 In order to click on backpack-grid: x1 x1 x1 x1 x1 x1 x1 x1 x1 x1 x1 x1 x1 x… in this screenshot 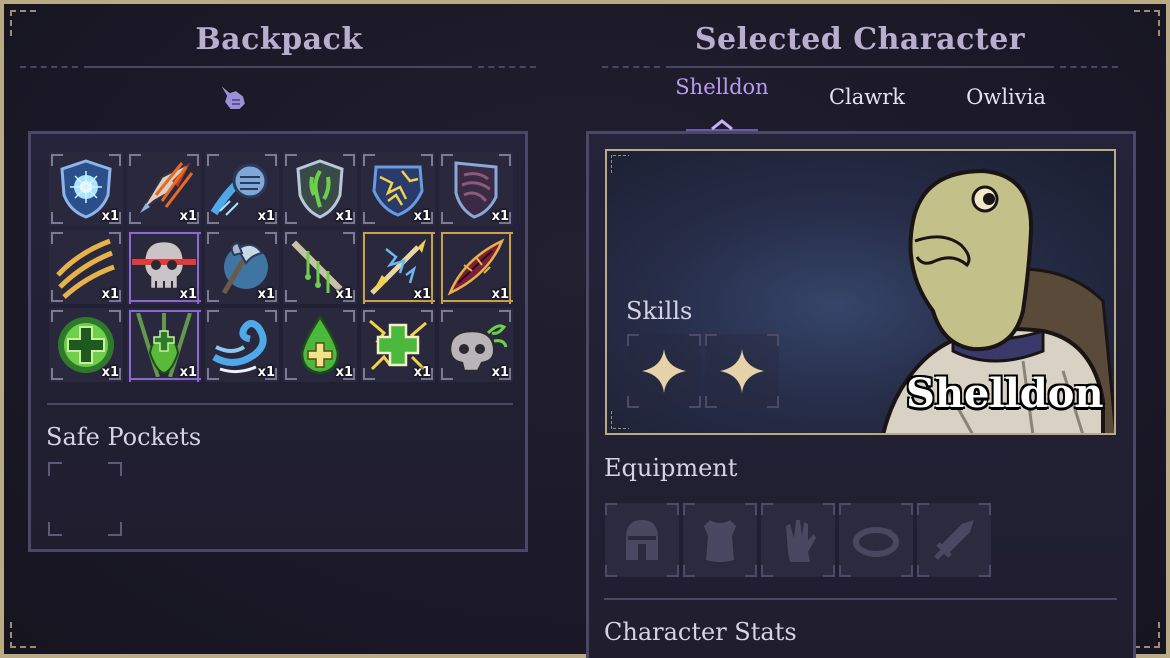, I will do `click(281, 267)`.